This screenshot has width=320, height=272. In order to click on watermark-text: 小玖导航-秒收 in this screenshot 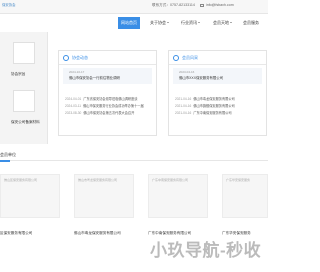, I will do `click(206, 250)`.